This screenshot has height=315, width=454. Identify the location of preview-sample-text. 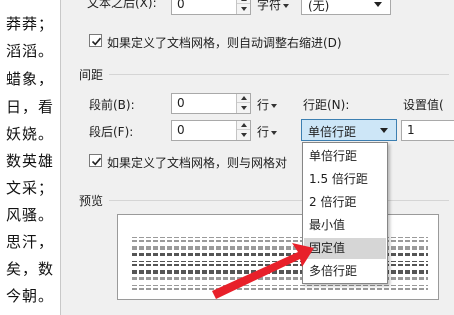
(279, 263).